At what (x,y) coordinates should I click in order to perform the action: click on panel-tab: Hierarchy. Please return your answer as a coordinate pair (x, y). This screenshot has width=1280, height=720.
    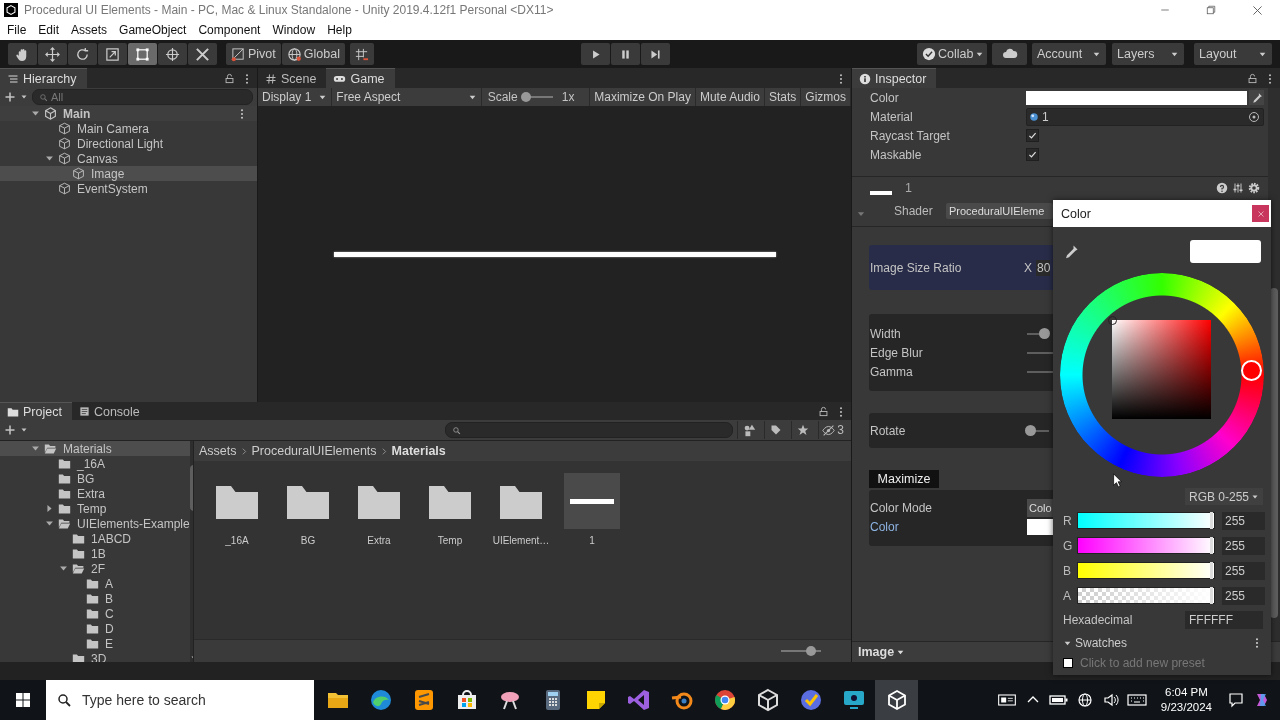
    Looking at the image, I should click on (43, 78).